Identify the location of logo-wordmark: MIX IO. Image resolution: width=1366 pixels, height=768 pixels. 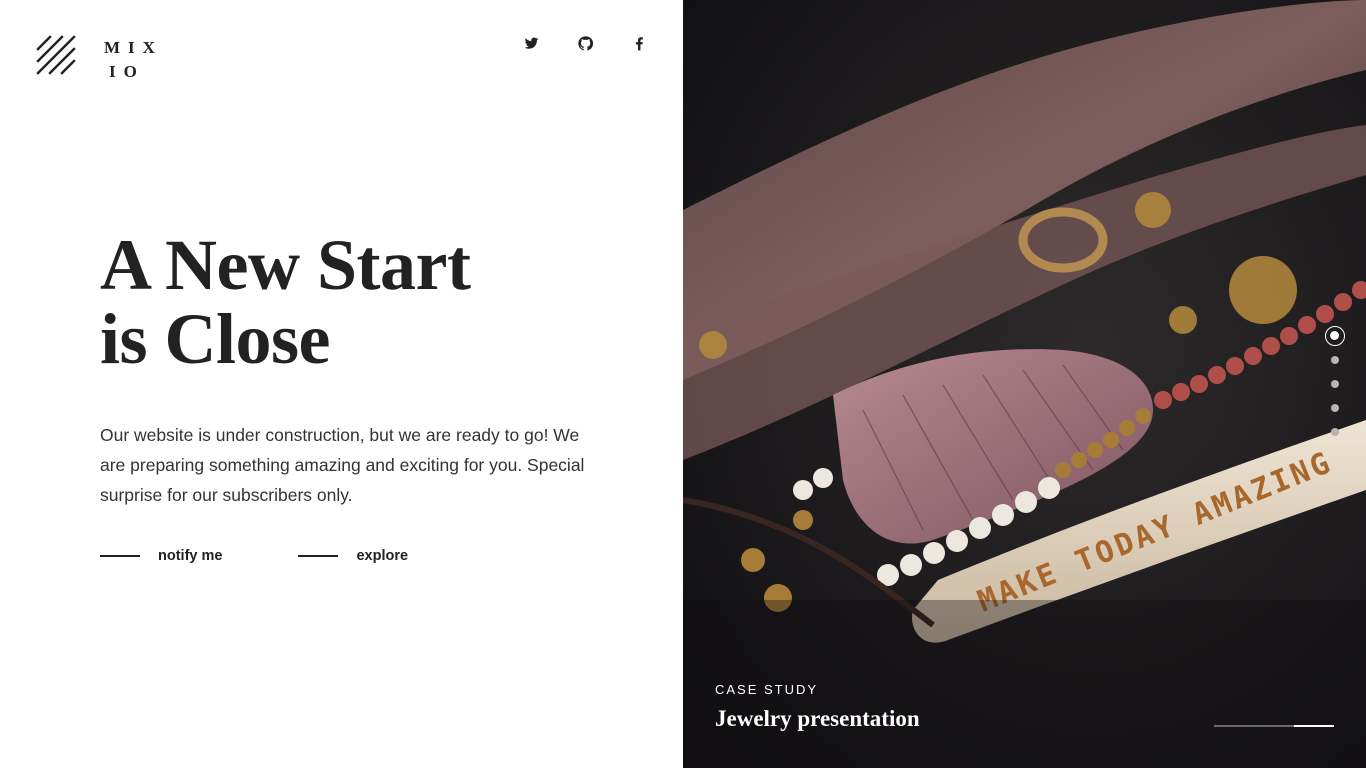
(133, 60).